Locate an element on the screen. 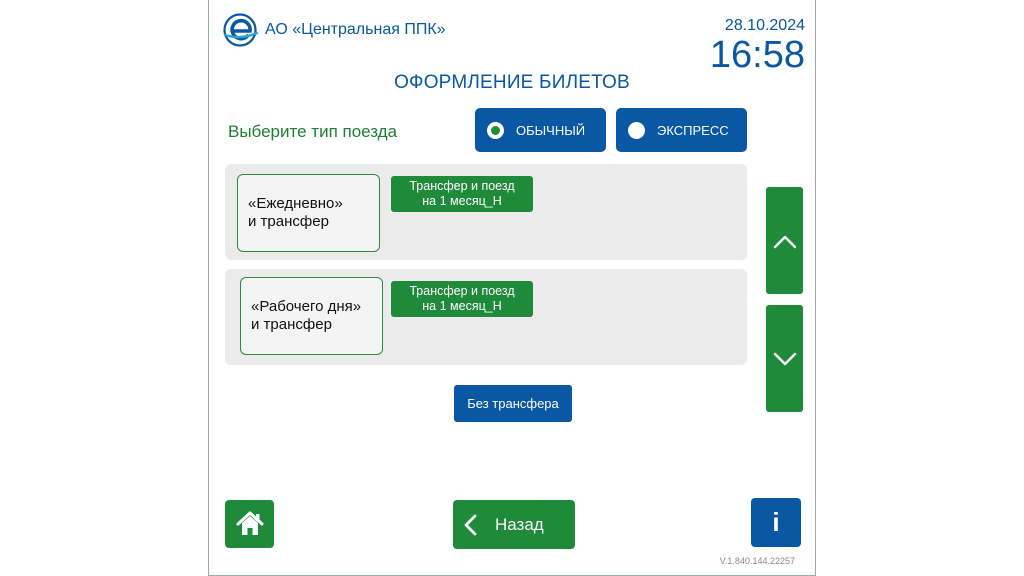 The image size is (1024, 576). back-button: Назад is located at coordinates (514, 524).